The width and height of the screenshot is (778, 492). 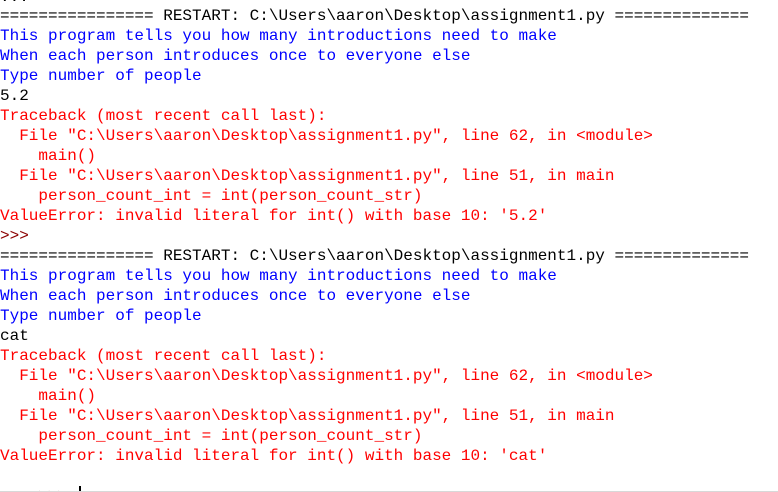 What do you see at coordinates (79, 488) in the screenshot?
I see `text-cursor` at bounding box center [79, 488].